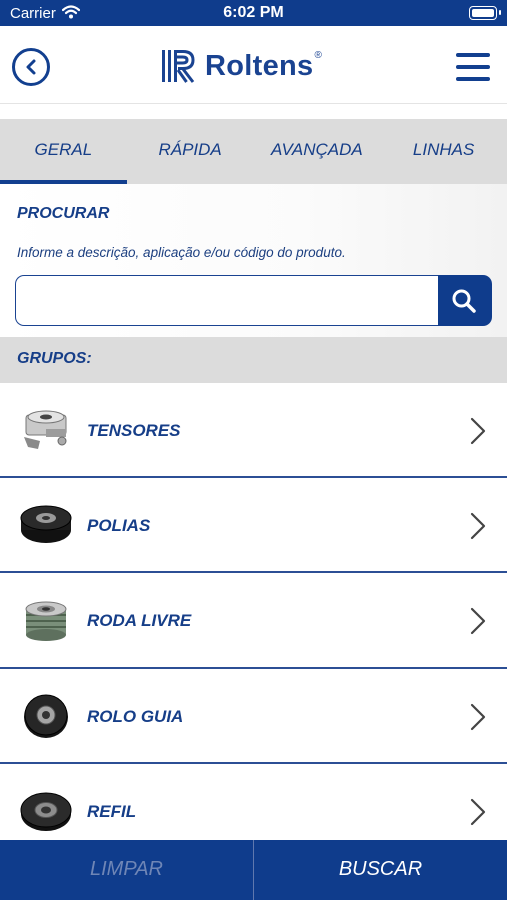 Image resolution: width=507 pixels, height=900 pixels. Describe the element at coordinates (190, 151) in the screenshot. I see `tab-rapida: RÁPIDA` at that location.